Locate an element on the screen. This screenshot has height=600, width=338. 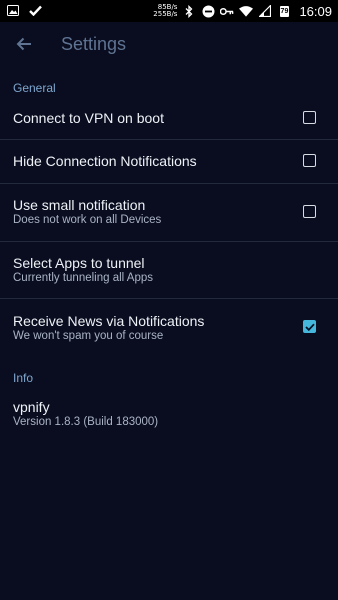
clock: 16:09 is located at coordinates (315, 11).